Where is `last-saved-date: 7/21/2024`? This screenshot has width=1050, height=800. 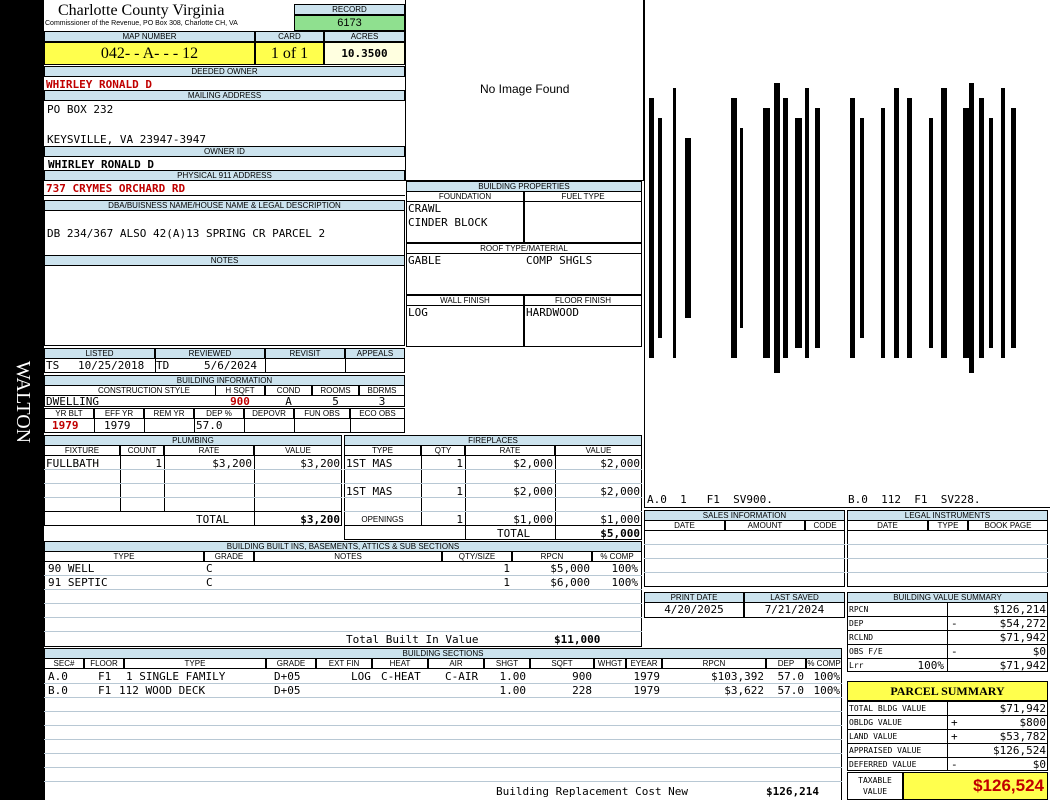
last-saved-date: 7/21/2024 is located at coordinates (794, 609).